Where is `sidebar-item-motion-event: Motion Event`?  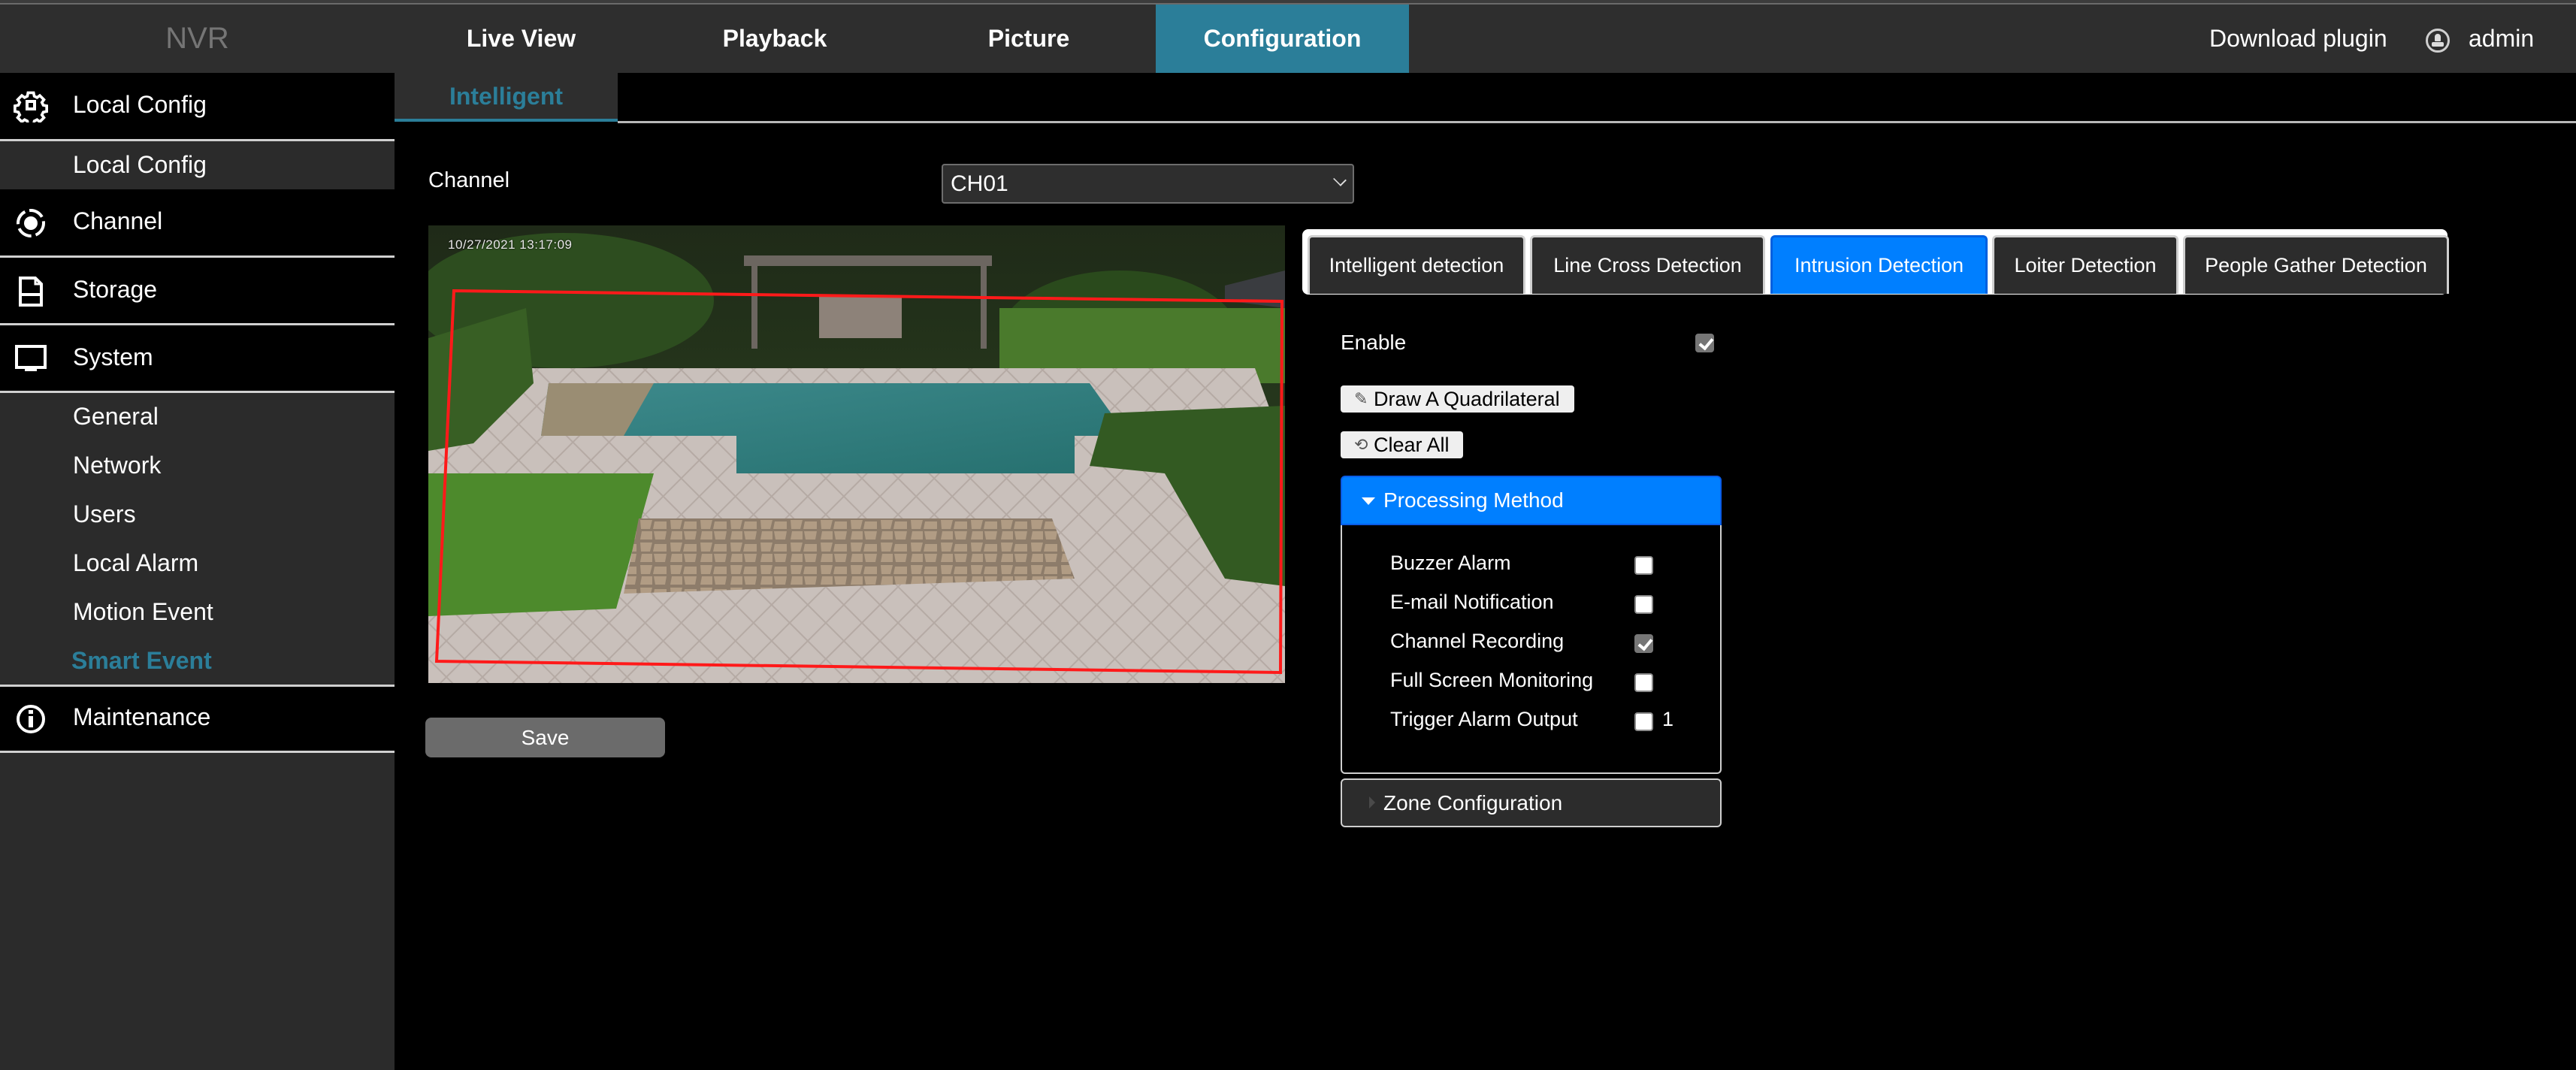 sidebar-item-motion-event: Motion Event is located at coordinates (143, 612).